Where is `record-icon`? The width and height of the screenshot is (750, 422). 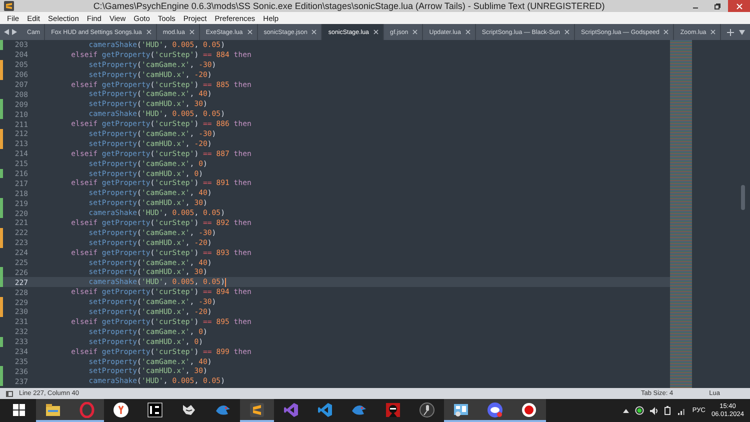
record-icon is located at coordinates (529, 410).